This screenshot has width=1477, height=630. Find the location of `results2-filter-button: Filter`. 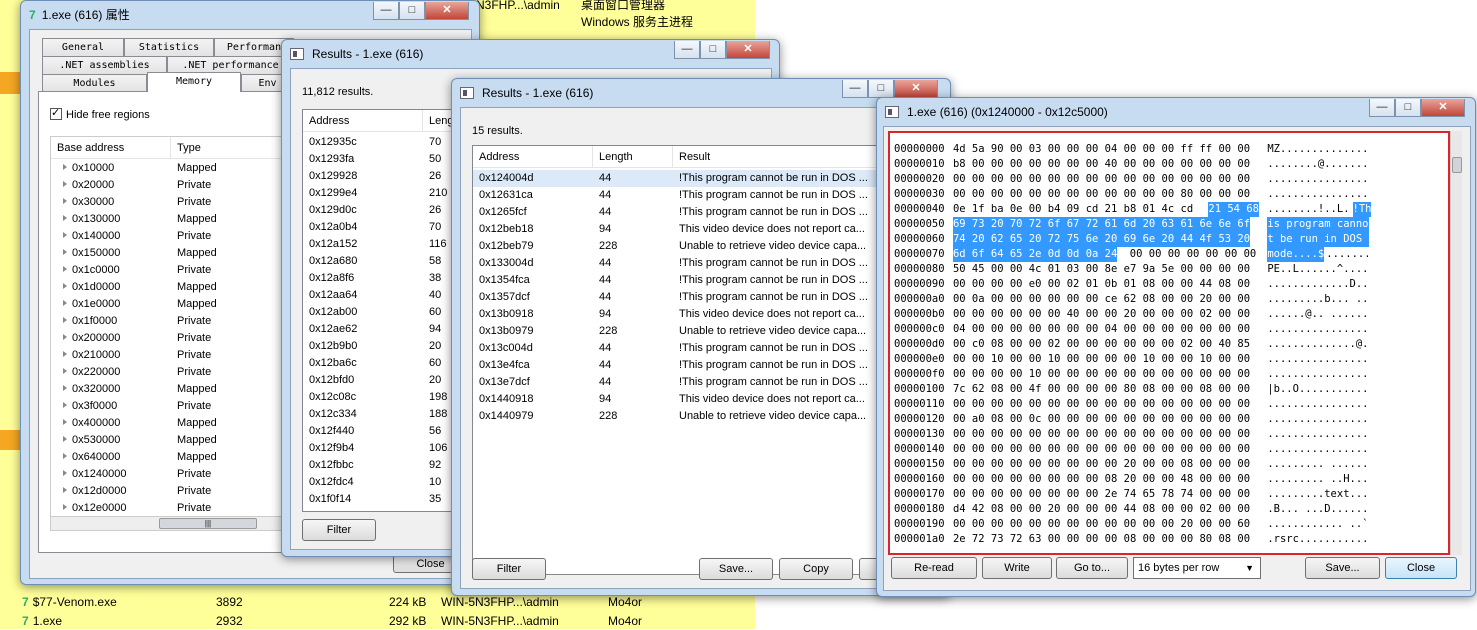

results2-filter-button: Filter is located at coordinates (509, 569).